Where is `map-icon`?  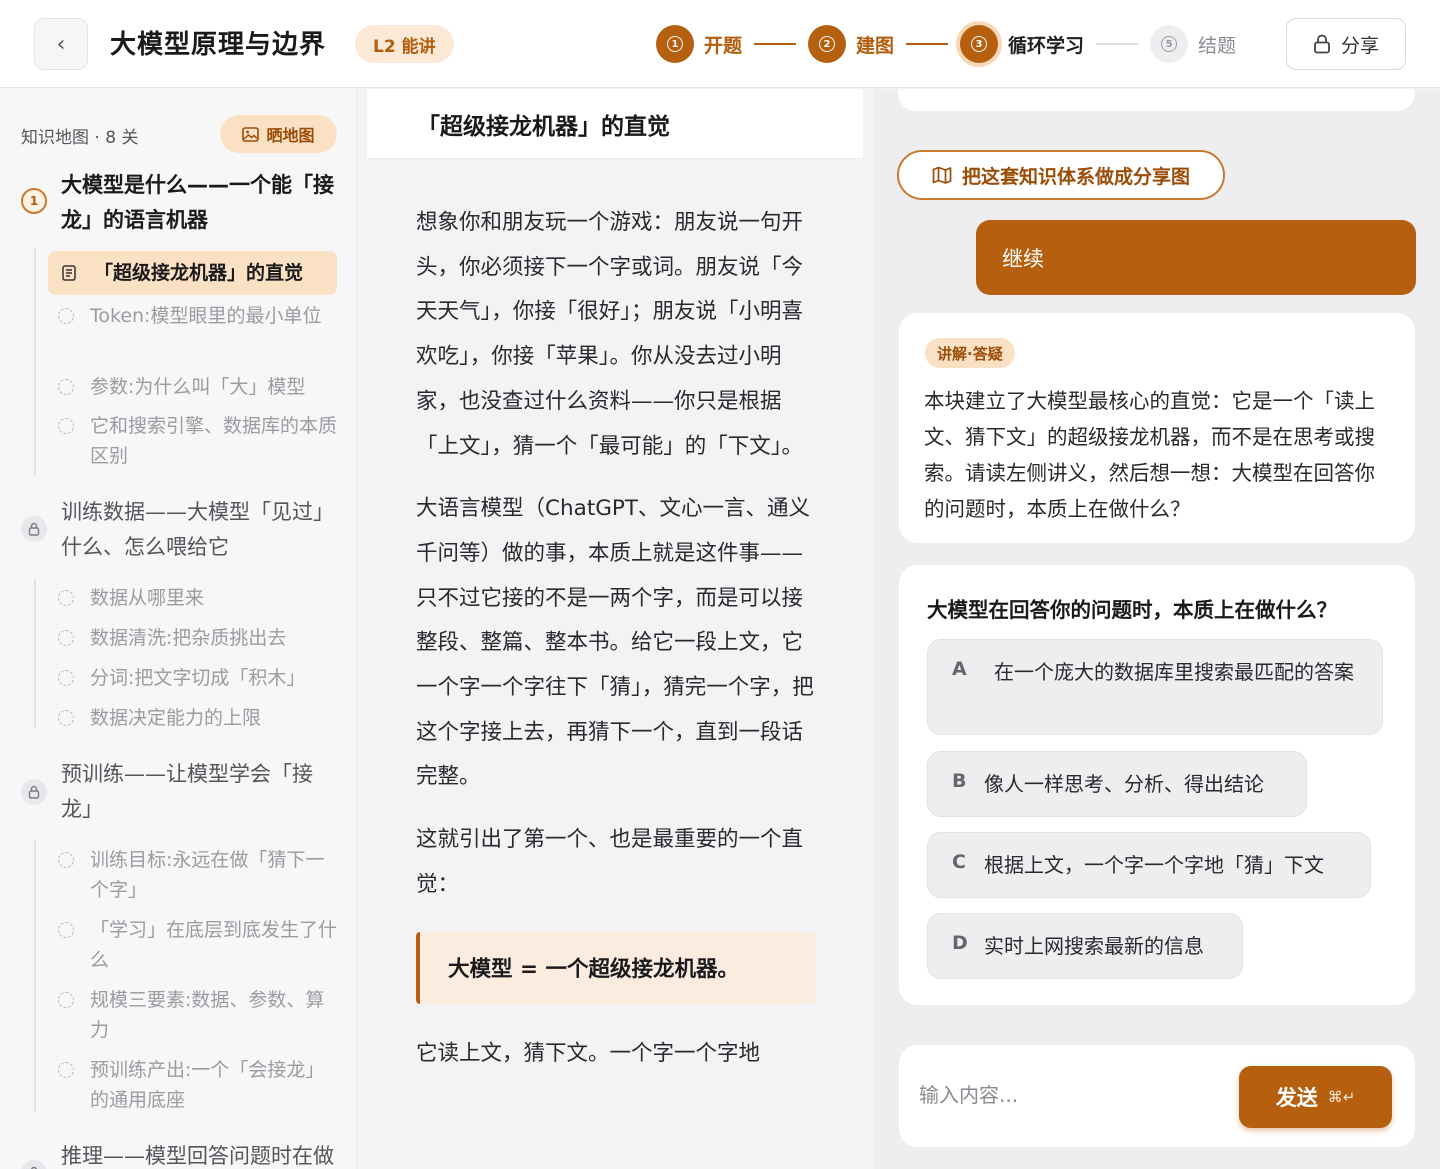 map-icon is located at coordinates (942, 175).